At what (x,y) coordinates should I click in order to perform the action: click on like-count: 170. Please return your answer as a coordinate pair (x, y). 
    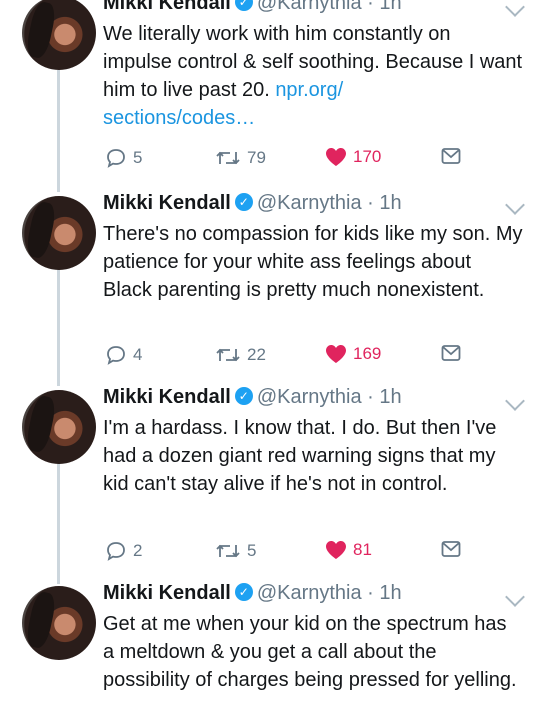
    Looking at the image, I should click on (367, 156).